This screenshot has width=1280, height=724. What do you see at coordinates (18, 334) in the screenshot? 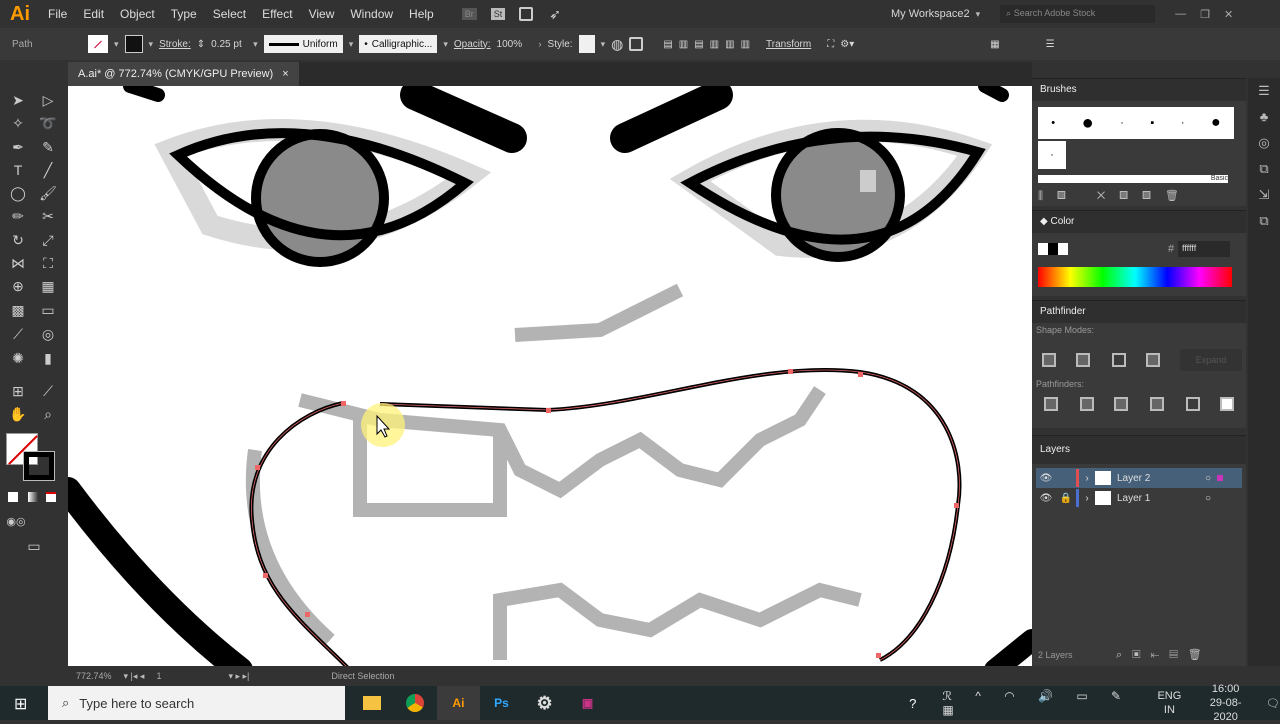
I see `eyedropper-icon: ⟋` at bounding box center [18, 334].